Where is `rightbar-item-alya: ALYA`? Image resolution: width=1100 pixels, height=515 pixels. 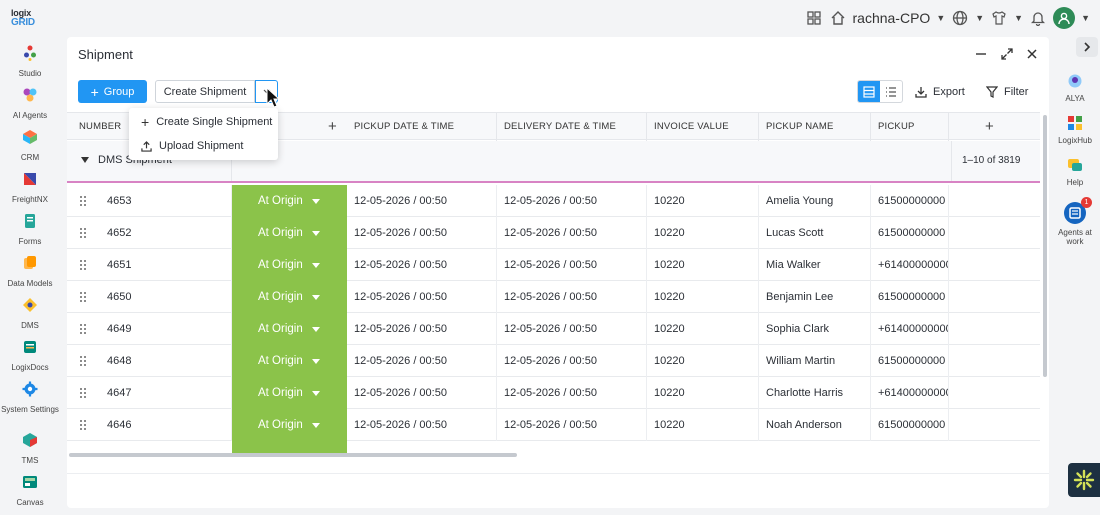
rightbar-item-alya: ALYA is located at coordinates (1075, 88).